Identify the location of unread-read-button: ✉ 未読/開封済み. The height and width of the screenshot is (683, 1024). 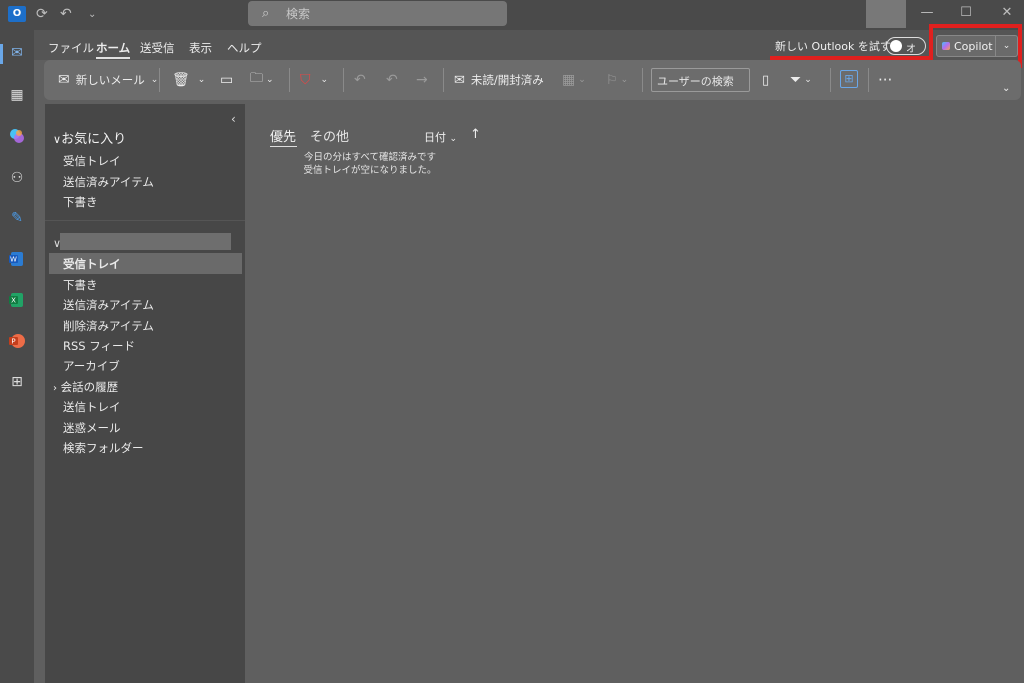
(499, 80).